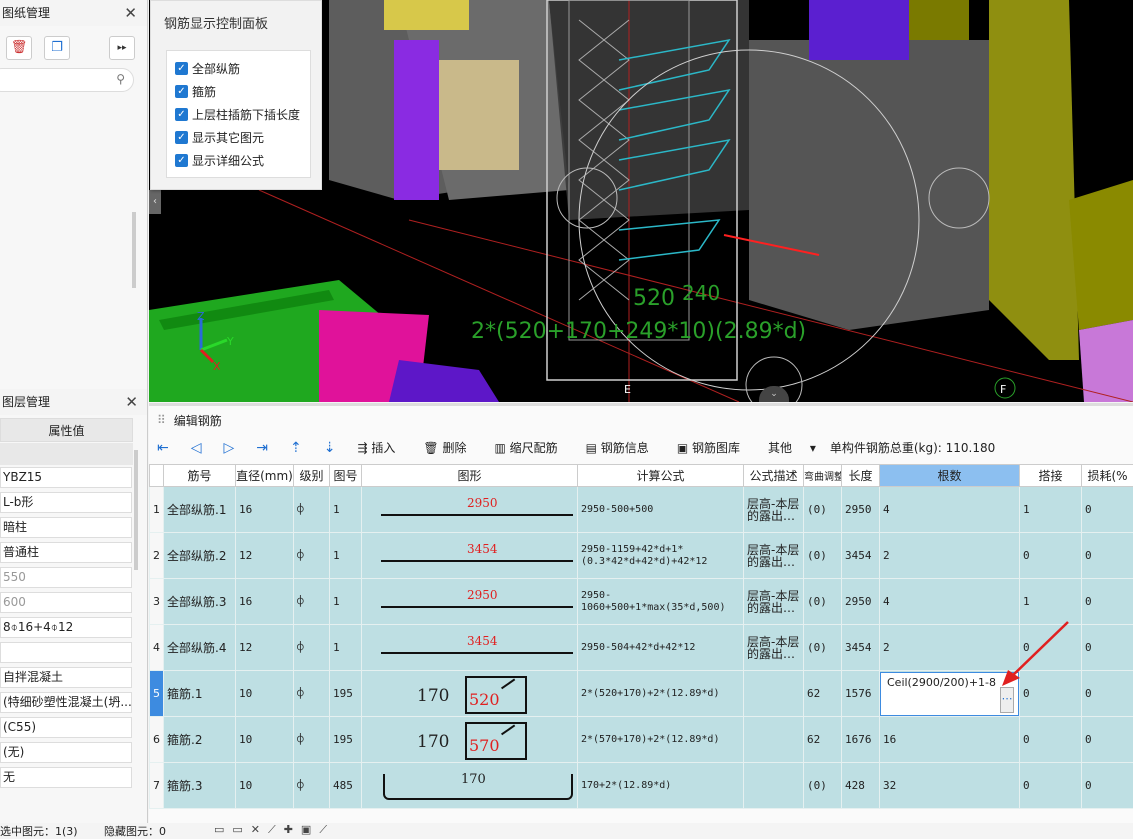 The width and height of the screenshot is (1133, 839). Describe the element at coordinates (1051, 510) in the screenshot. I see `lap: 1` at that location.